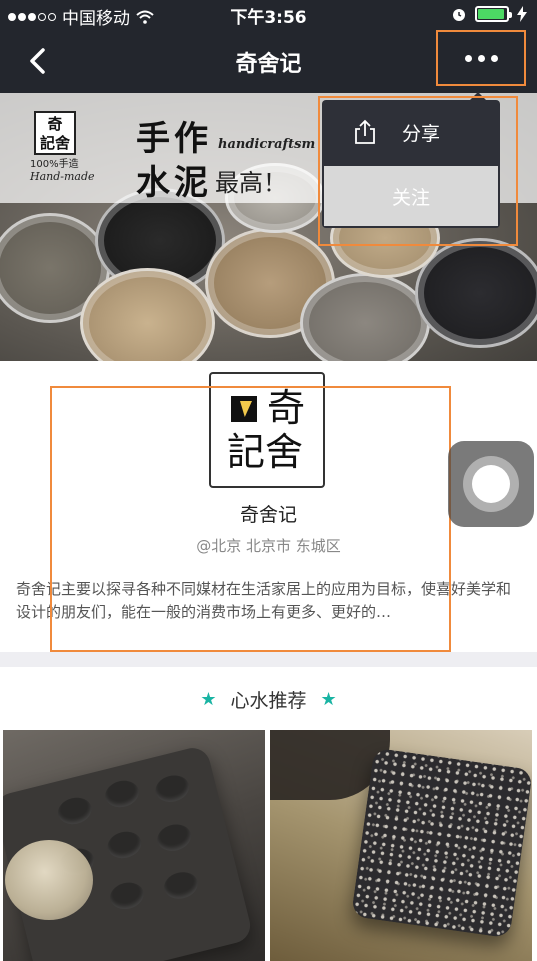 Image resolution: width=537 pixels, height=961 pixels. Describe the element at coordinates (174, 139) in the screenshot. I see `banner-headline-1: 手作` at that location.